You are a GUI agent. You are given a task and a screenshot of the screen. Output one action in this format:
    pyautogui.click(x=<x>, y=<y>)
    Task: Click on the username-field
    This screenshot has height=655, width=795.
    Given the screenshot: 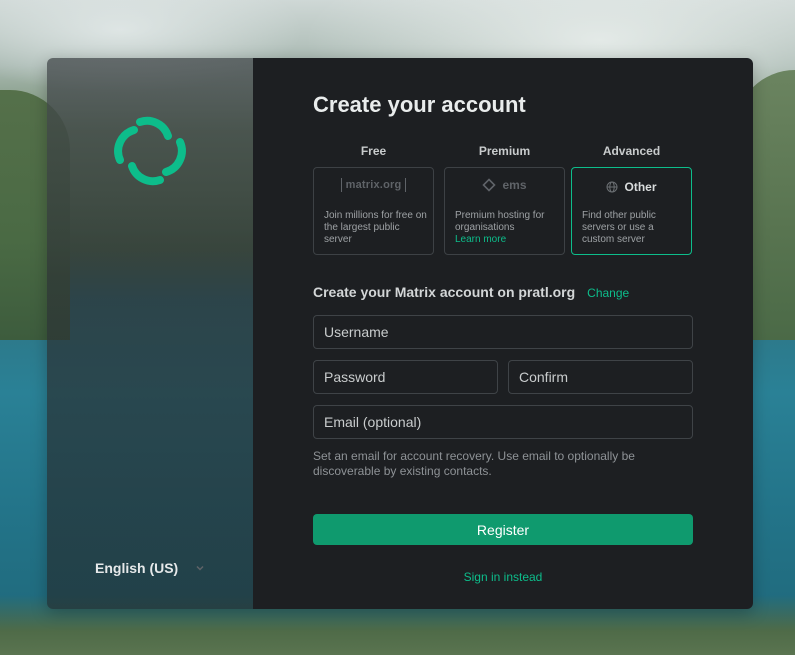 What is the action you would take?
    pyautogui.click(x=503, y=332)
    